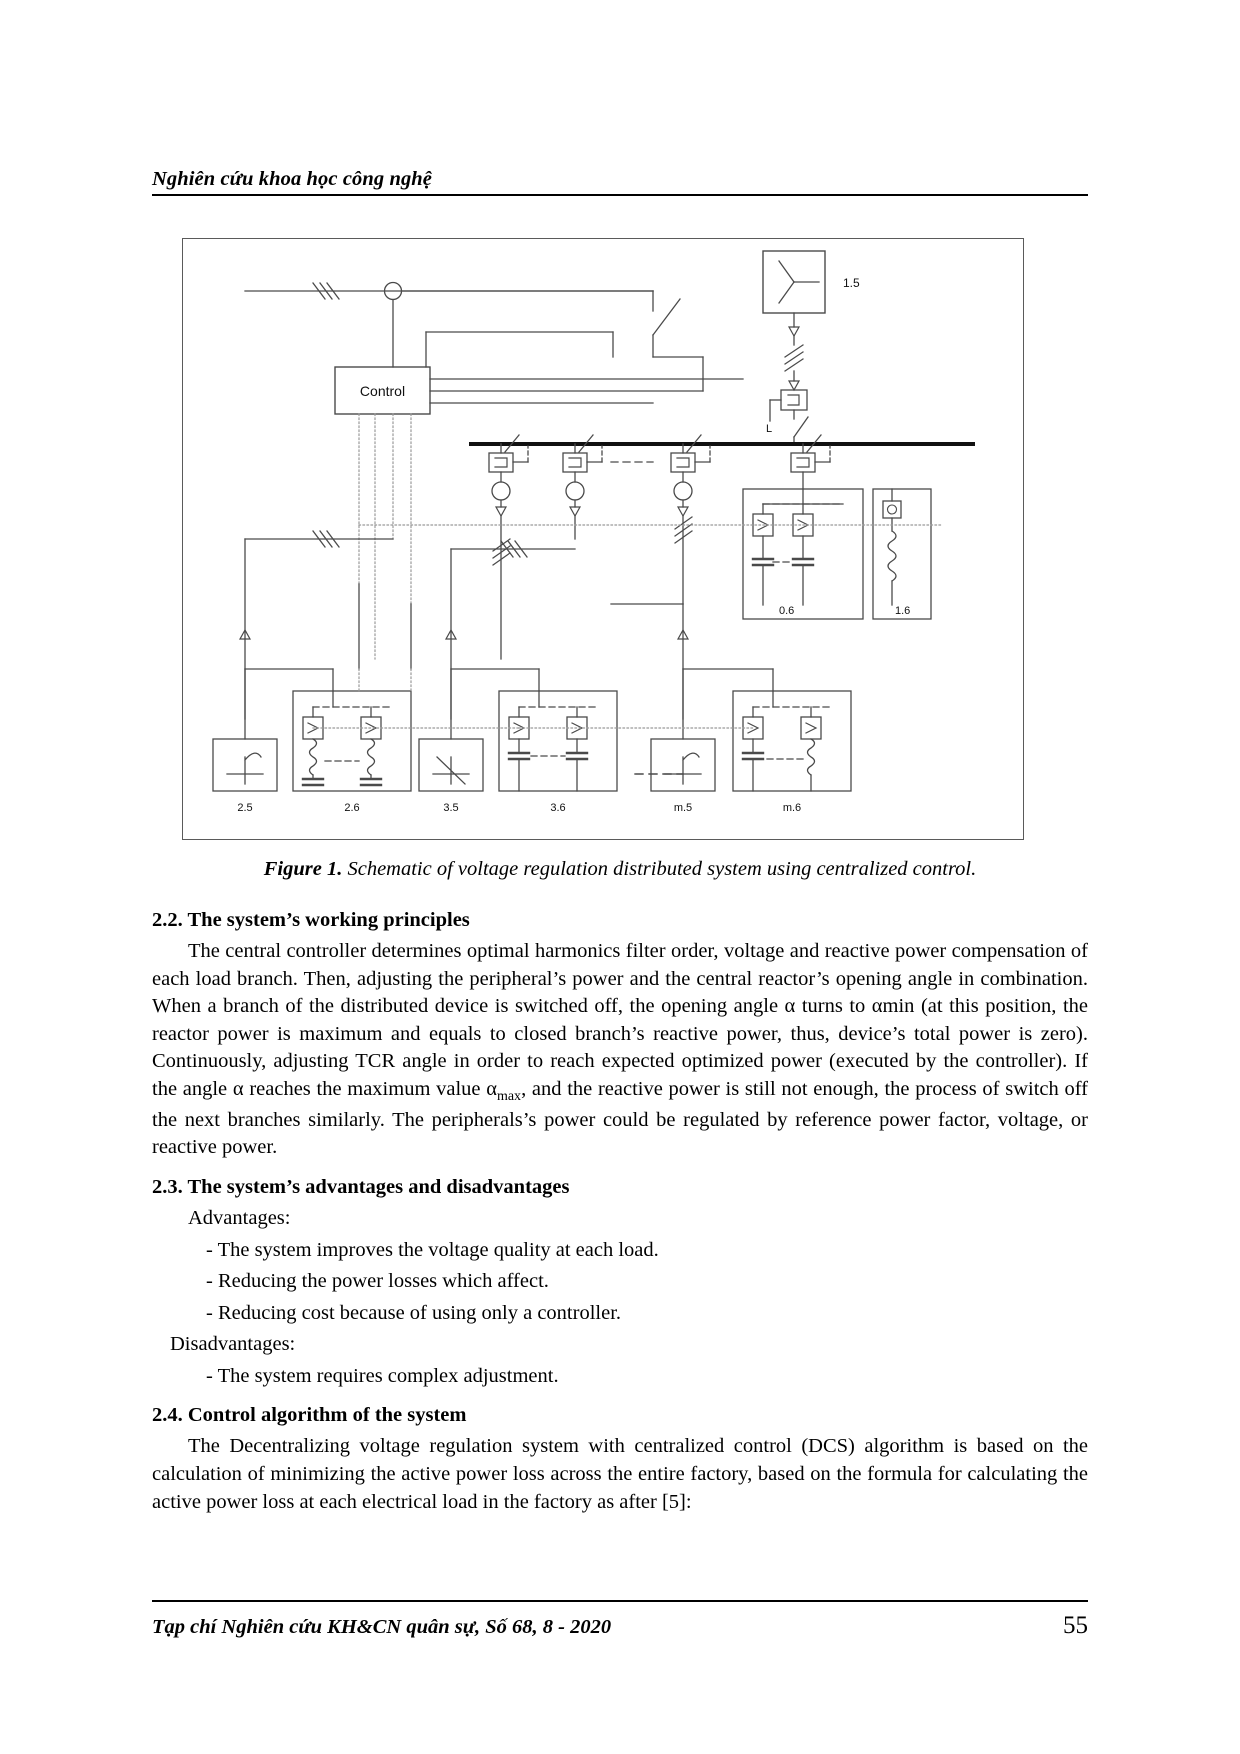 The image size is (1240, 1754). What do you see at coordinates (292, 179) in the screenshot?
I see `running-header-title: Nghiên cứu khoa học công nghệ` at bounding box center [292, 179].